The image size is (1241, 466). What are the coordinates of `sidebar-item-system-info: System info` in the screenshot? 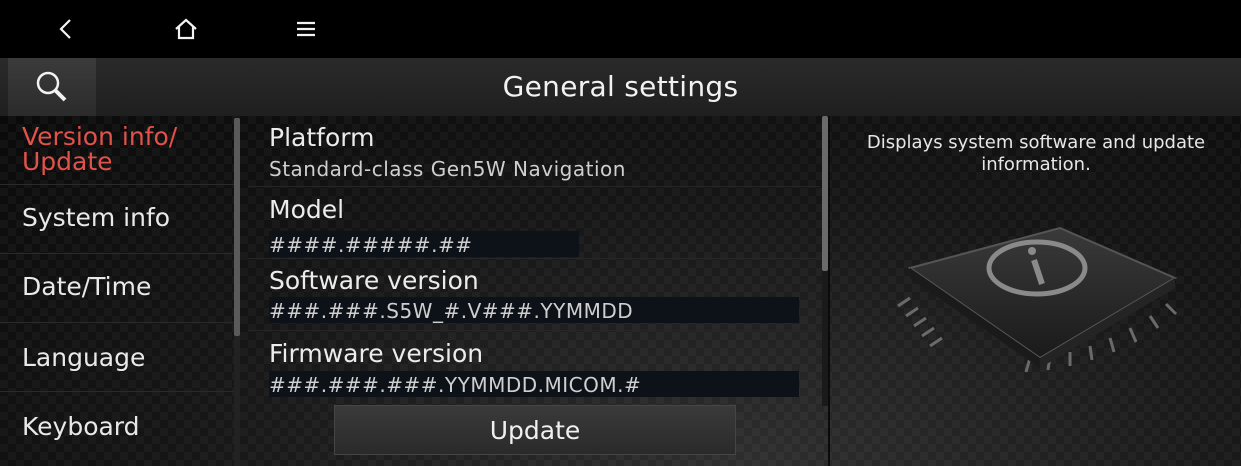 It's located at (117, 219).